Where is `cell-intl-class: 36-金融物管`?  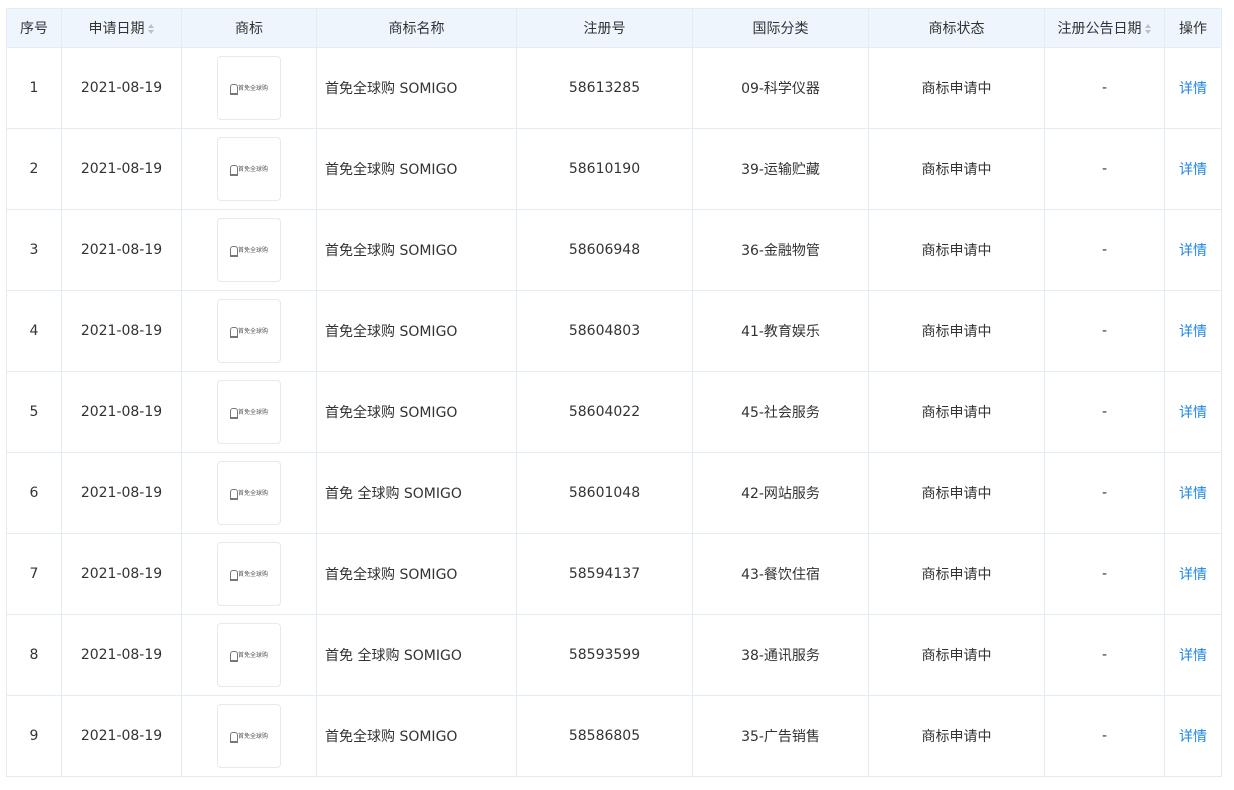
cell-intl-class: 36-金融物管 is located at coordinates (780, 250).